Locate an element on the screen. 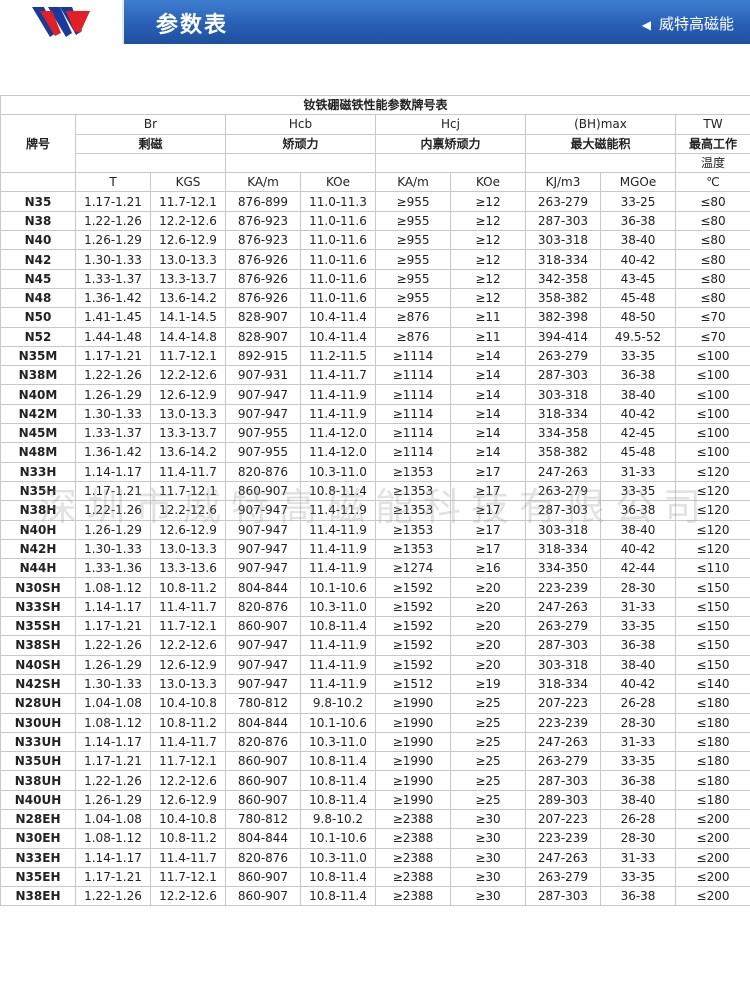  unit-cell: ℃ is located at coordinates (712, 182).